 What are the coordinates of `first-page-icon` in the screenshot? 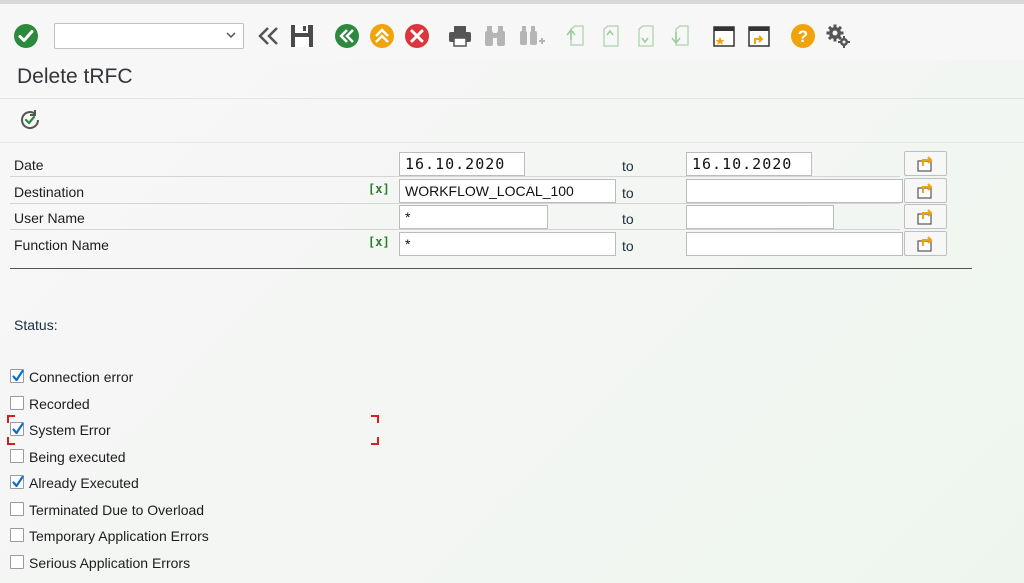 It's located at (576, 36).